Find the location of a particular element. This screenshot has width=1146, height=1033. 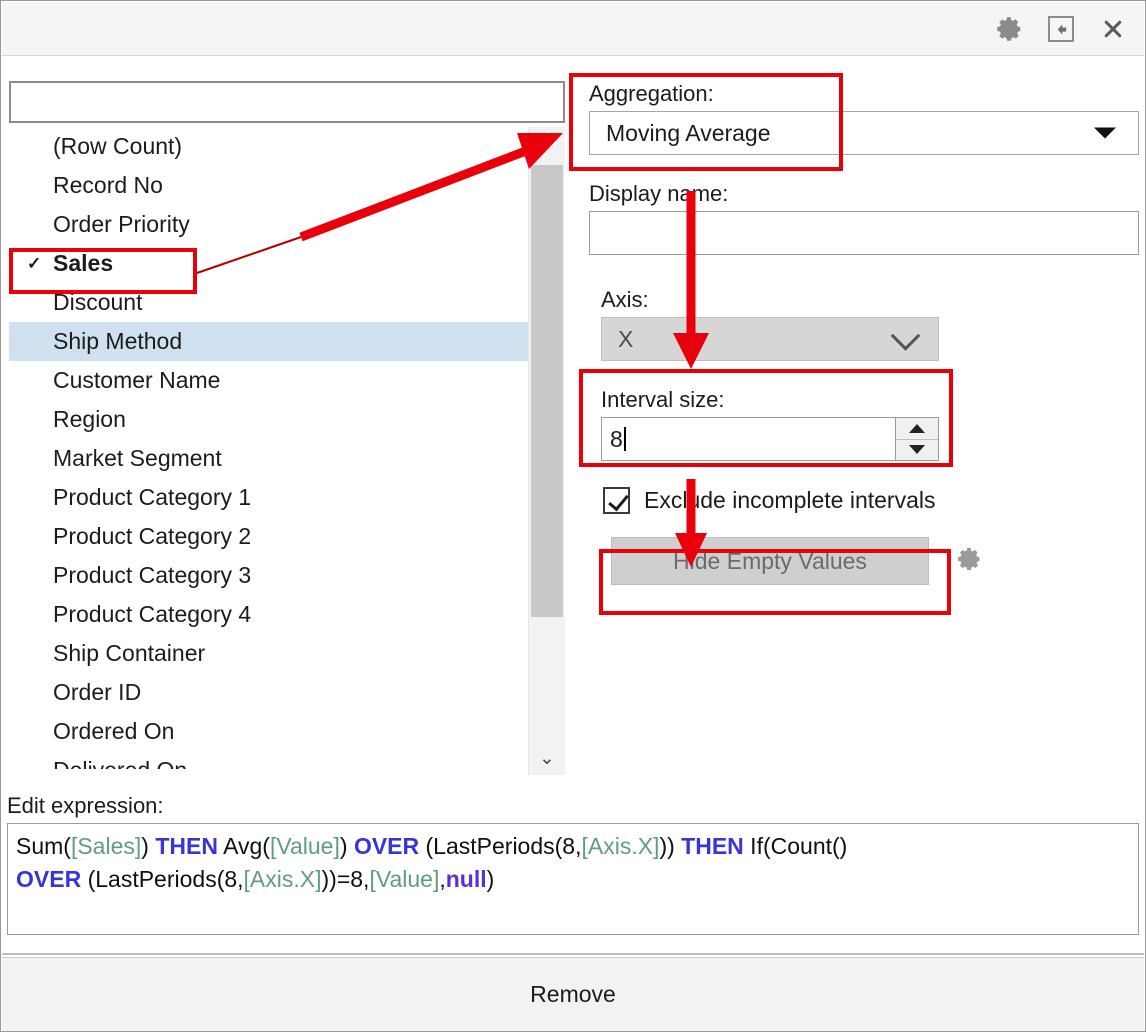

list-item-label: Discount is located at coordinates (98, 302).